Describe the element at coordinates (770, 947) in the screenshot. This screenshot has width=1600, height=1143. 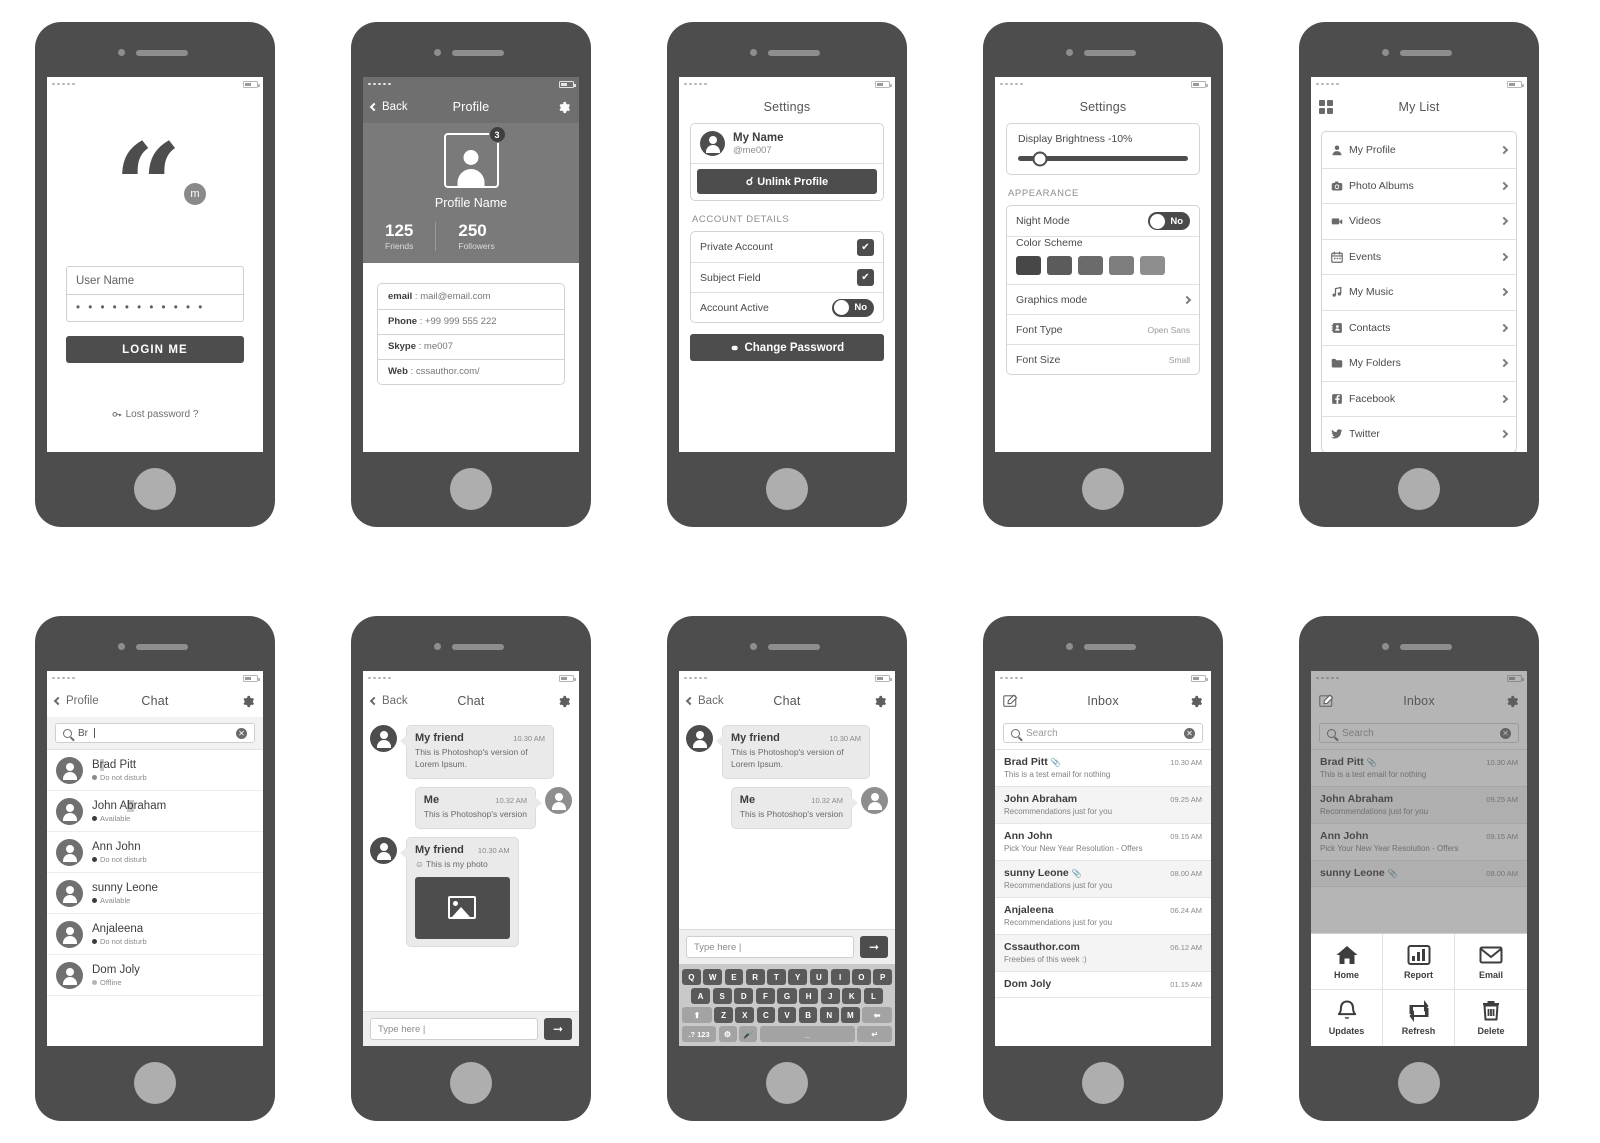
I see `message-input: Type here |` at that location.